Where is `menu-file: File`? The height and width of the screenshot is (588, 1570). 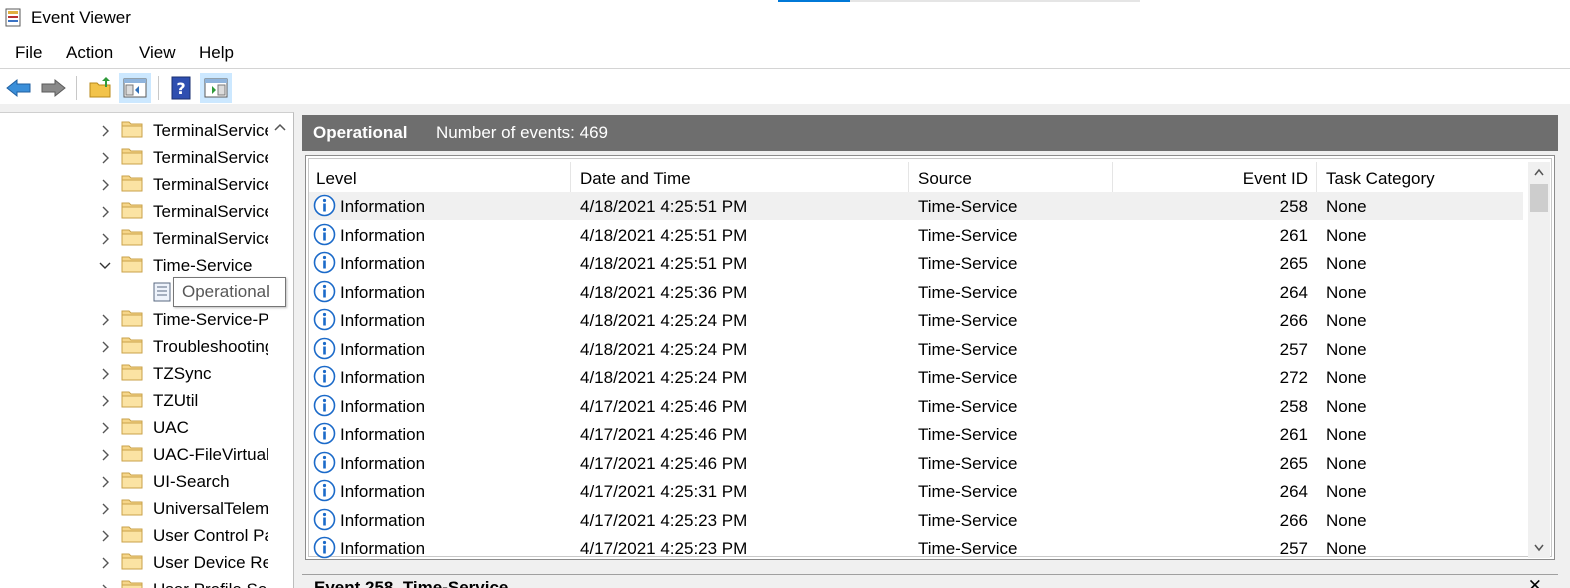
menu-file: File is located at coordinates (28, 53).